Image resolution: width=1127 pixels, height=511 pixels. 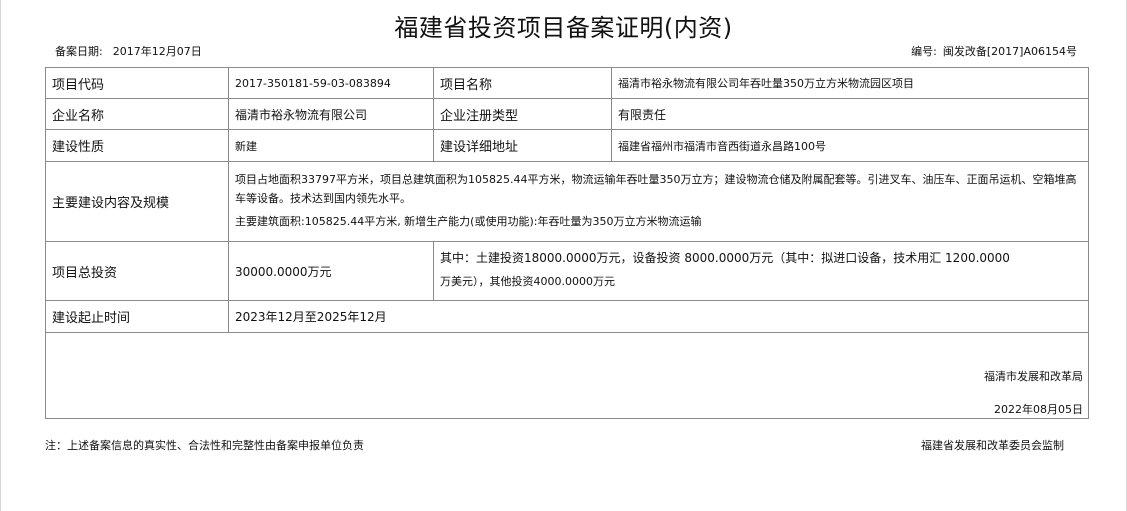 What do you see at coordinates (522, 83) in the screenshot?
I see `project-name-label: 项目名称` at bounding box center [522, 83].